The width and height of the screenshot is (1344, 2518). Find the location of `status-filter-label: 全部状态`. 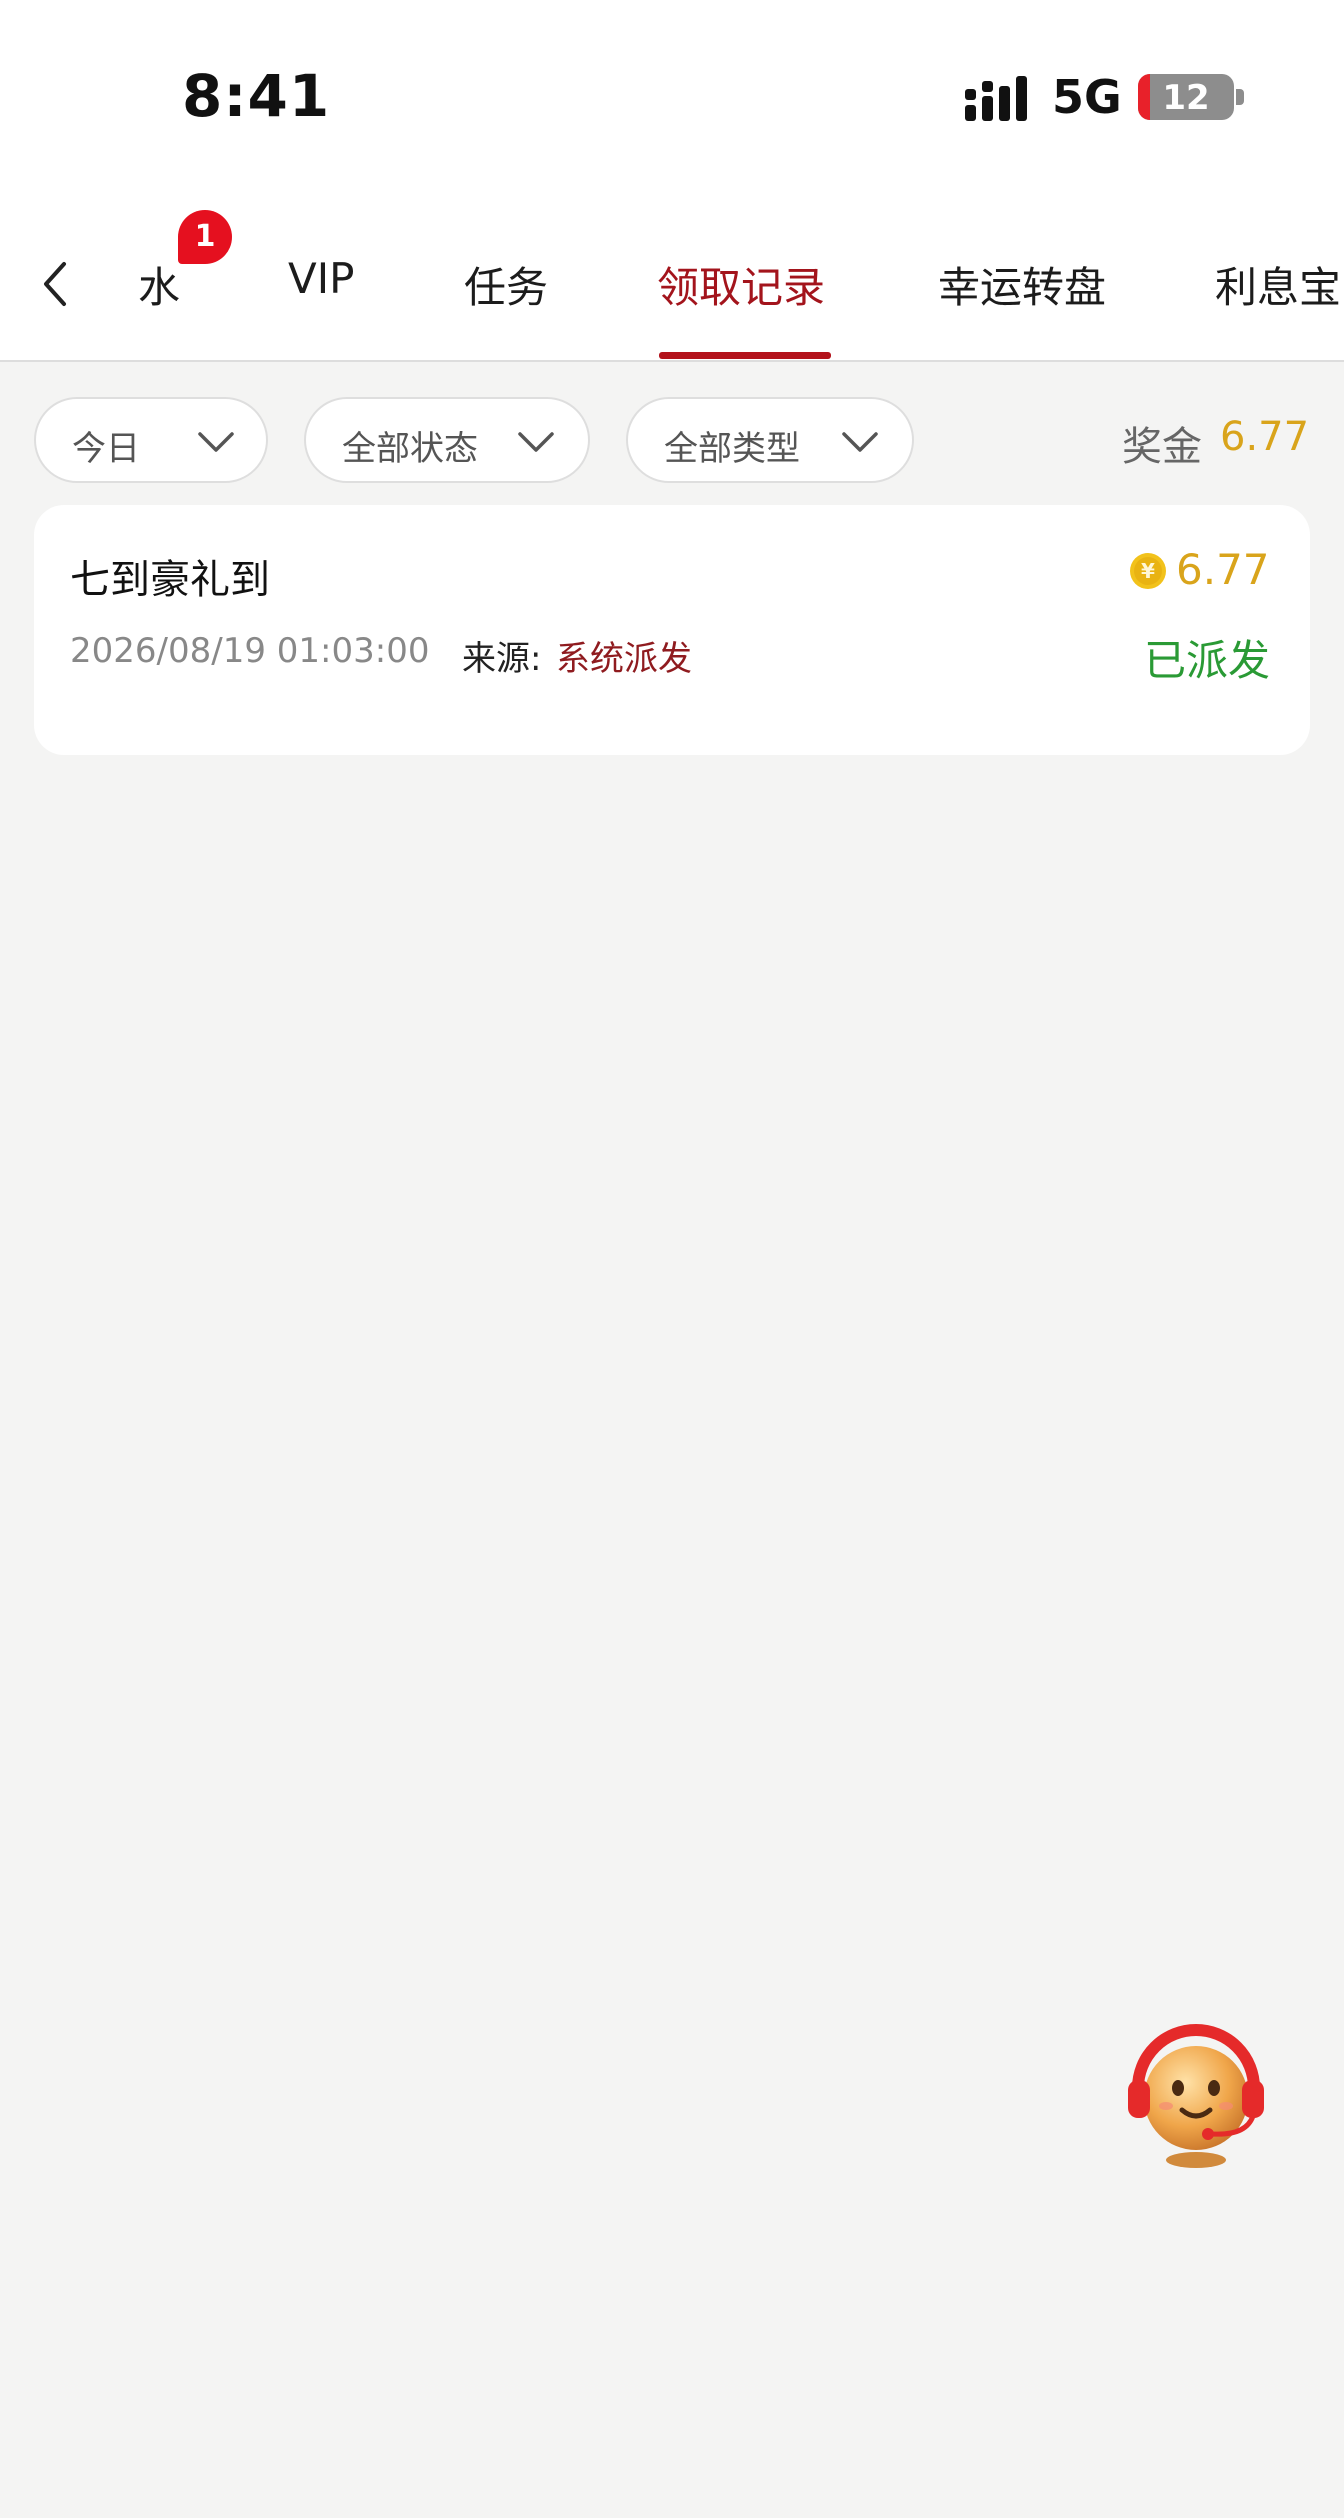

status-filter-label: 全部状态 is located at coordinates (410, 449).